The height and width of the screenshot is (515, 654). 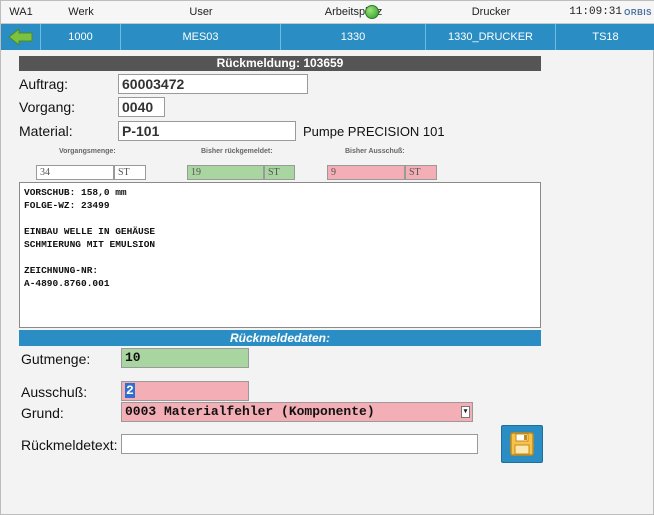 I want to click on material-field: P-101, so click(x=207, y=131).